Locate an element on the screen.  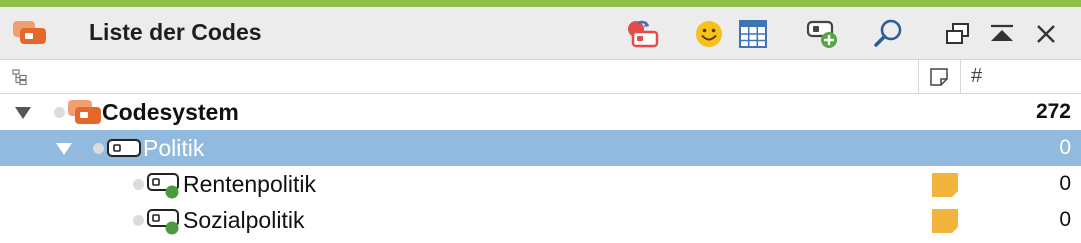
codesystem-icon is located at coordinates (84, 112).